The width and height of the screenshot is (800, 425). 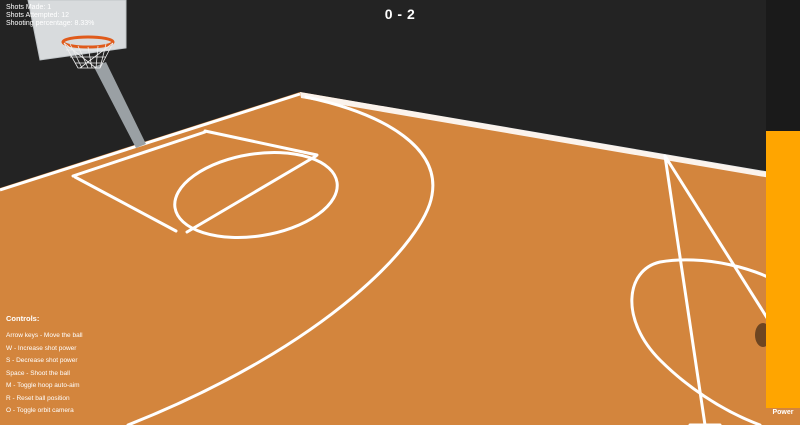 What do you see at coordinates (23, 318) in the screenshot?
I see `controls-title: Controls:` at bounding box center [23, 318].